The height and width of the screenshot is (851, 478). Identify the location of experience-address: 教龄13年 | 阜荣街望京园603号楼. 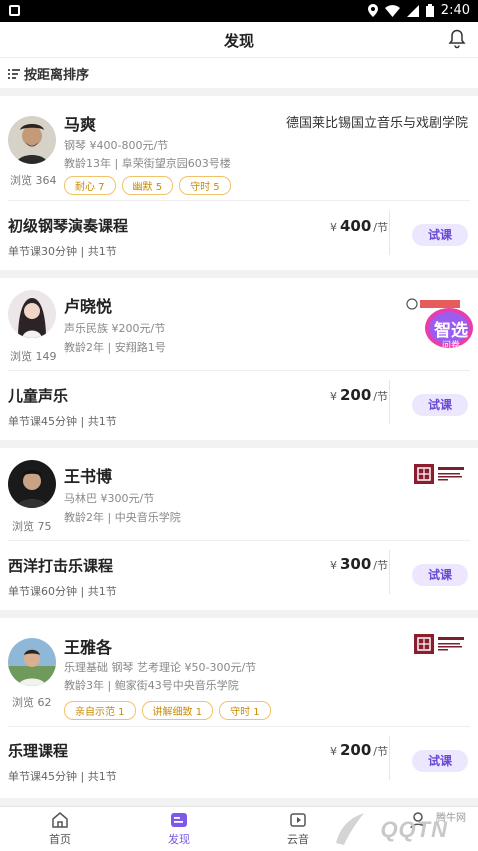
(147, 163).